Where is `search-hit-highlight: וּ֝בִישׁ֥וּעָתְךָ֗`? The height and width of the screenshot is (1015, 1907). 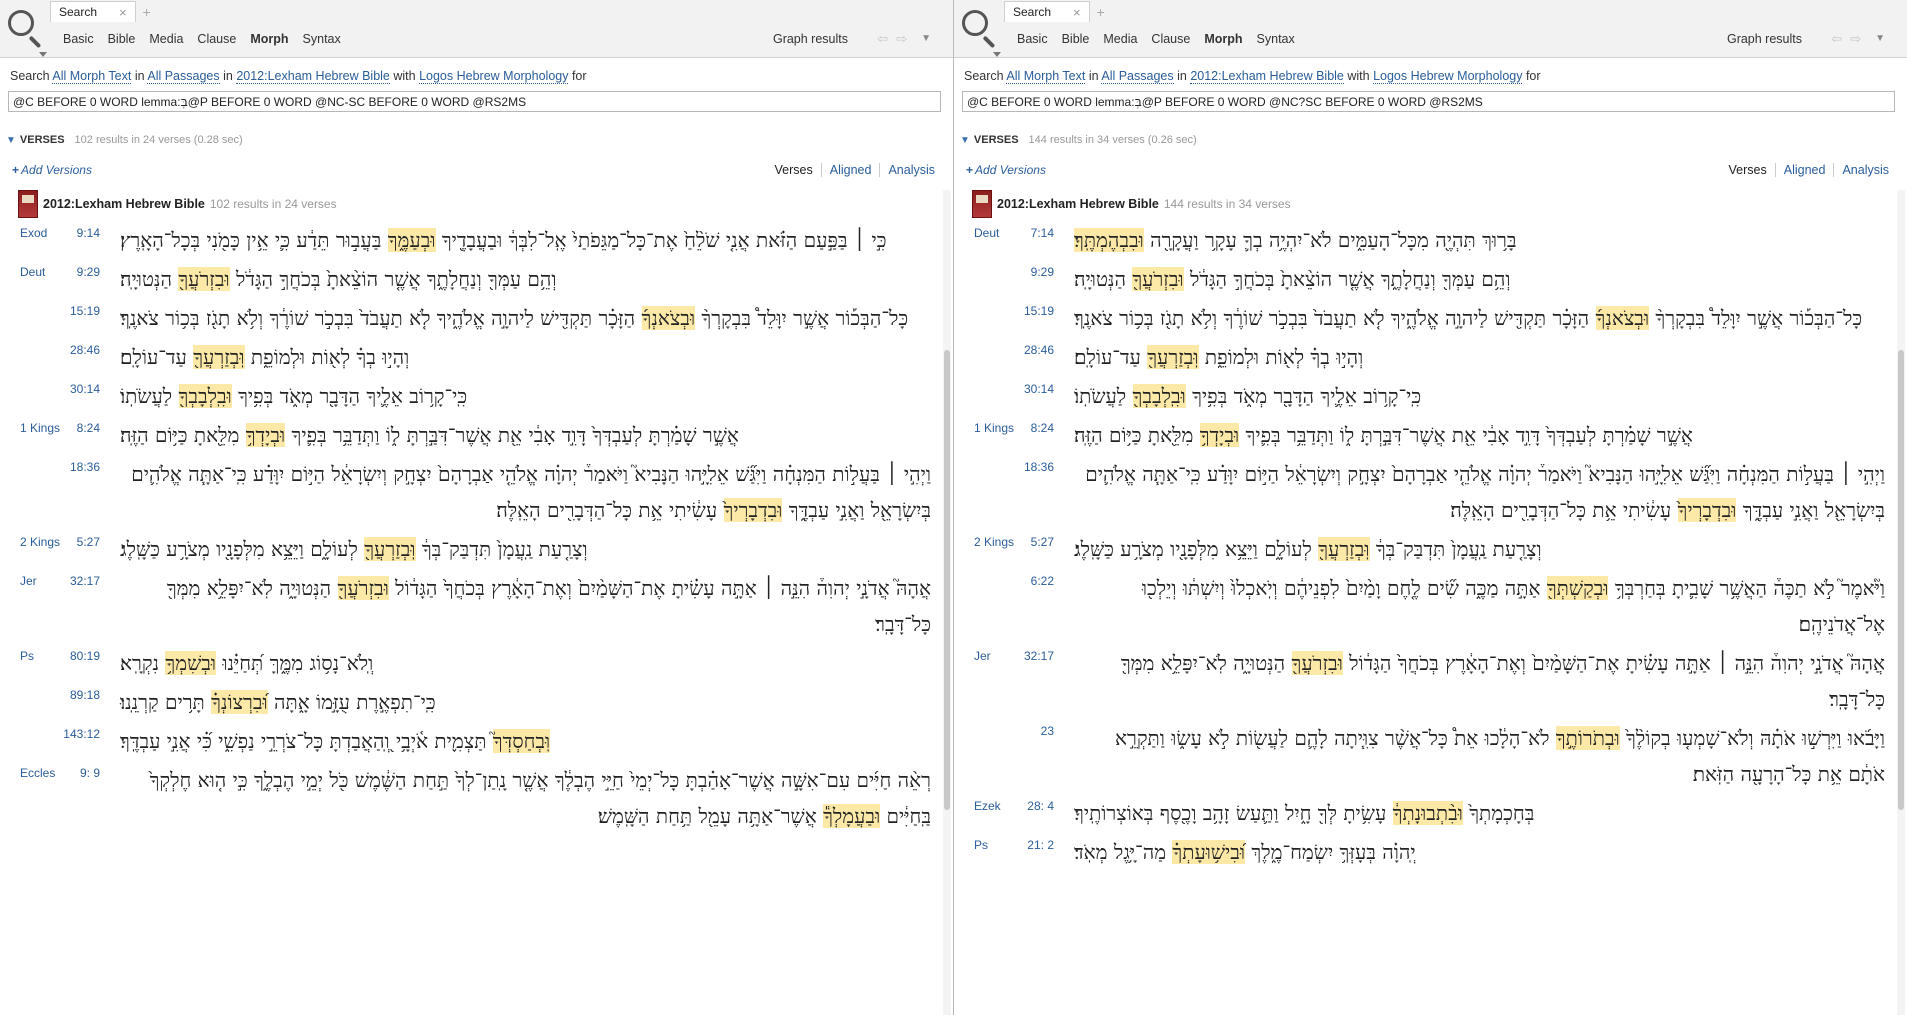 search-hit-highlight: וּ֝בִישׁ֥וּעָתְךָ֗ is located at coordinates (1209, 852).